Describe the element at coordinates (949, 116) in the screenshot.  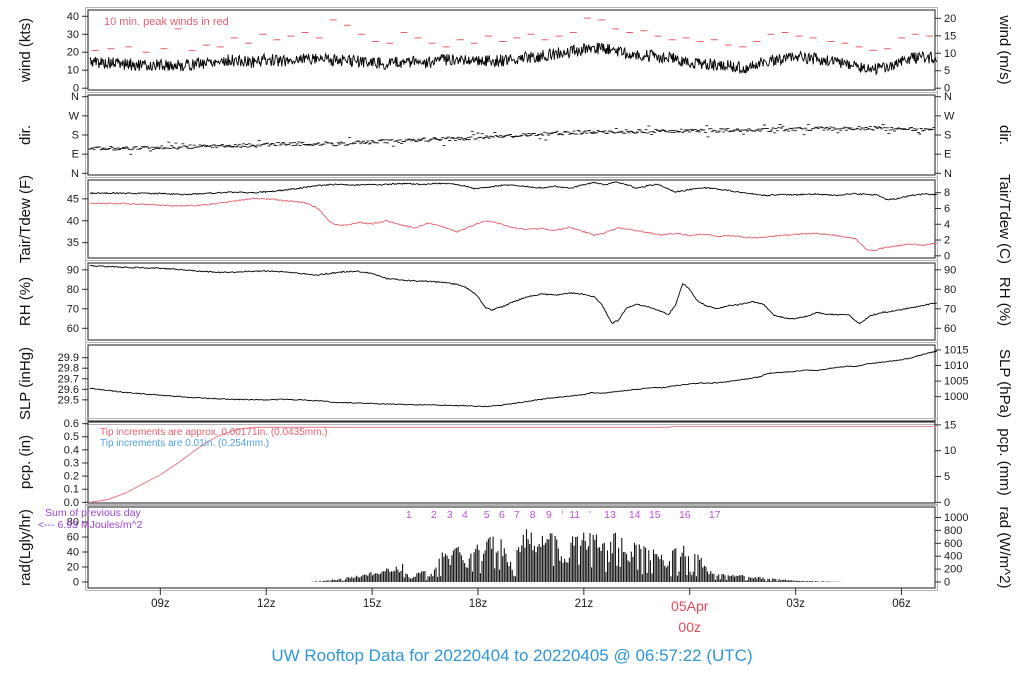
I see `tick-label-right: W` at that location.